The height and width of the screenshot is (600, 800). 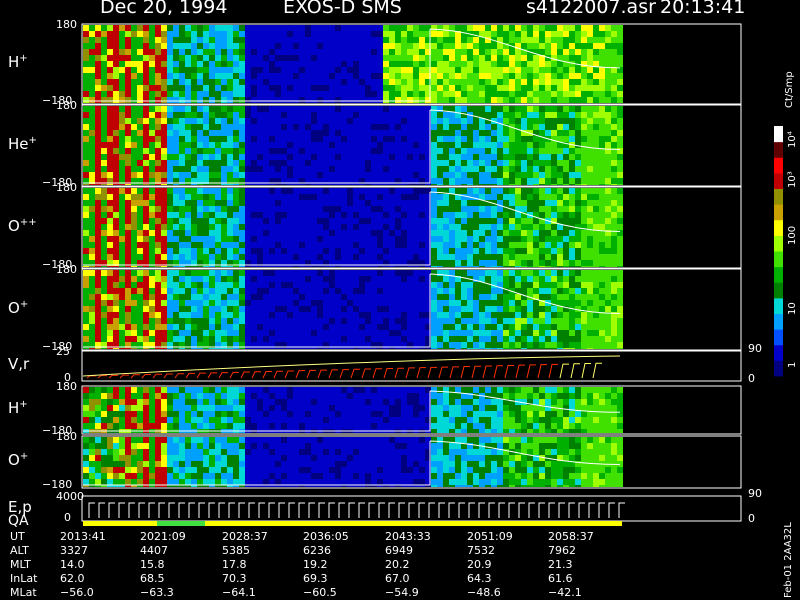 What do you see at coordinates (353, 227) in the screenshot?
I see `panel-2-image` at bounding box center [353, 227].